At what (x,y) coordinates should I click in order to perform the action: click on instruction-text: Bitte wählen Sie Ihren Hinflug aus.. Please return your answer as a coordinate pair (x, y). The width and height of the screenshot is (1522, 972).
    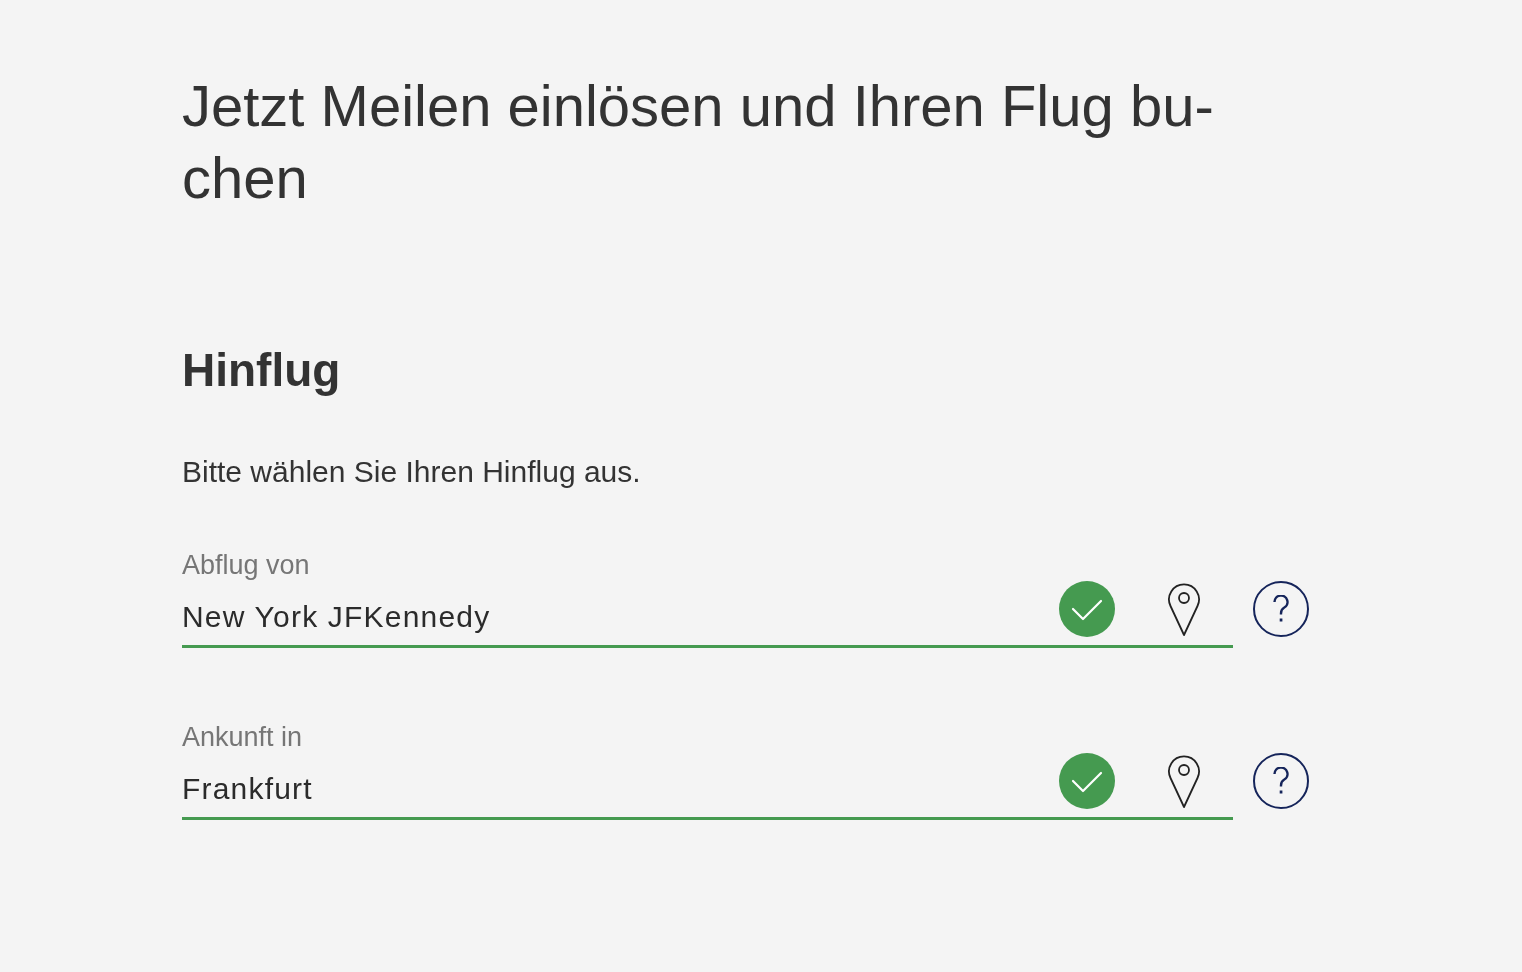
    Looking at the image, I should click on (411, 472).